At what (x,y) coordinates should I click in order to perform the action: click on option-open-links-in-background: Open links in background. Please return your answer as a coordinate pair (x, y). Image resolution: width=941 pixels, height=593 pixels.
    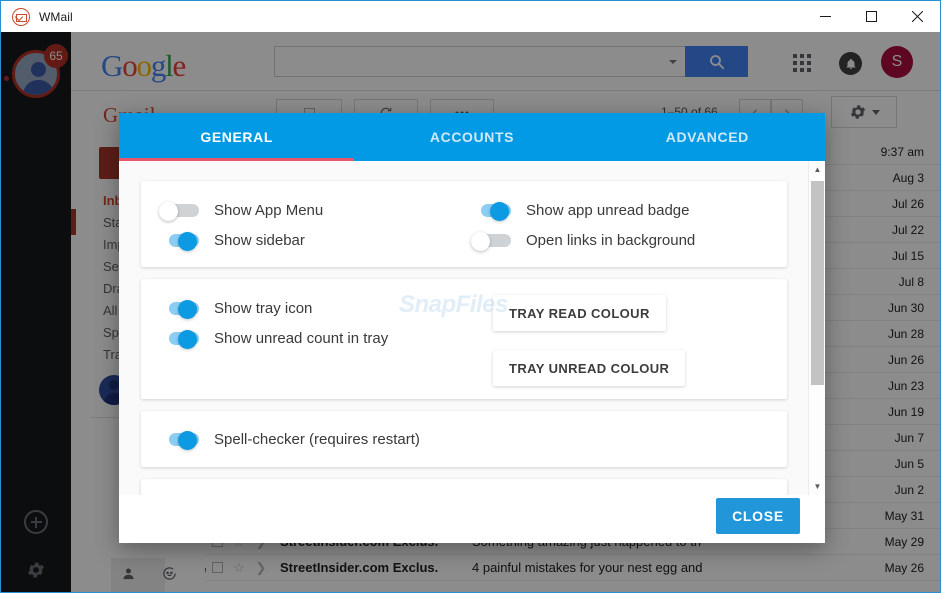
    Looking at the image, I should click on (583, 240).